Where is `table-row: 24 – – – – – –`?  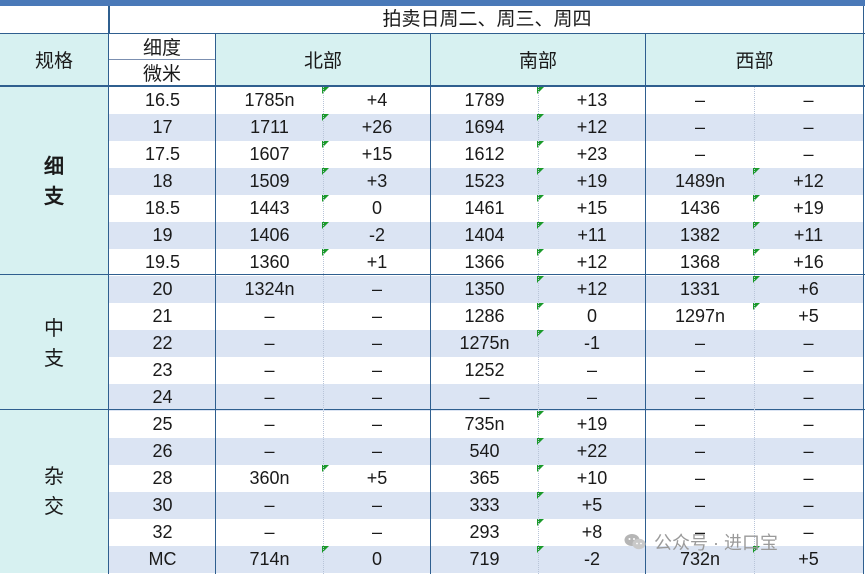
table-row: 24 – – – – – – is located at coordinates (486, 397).